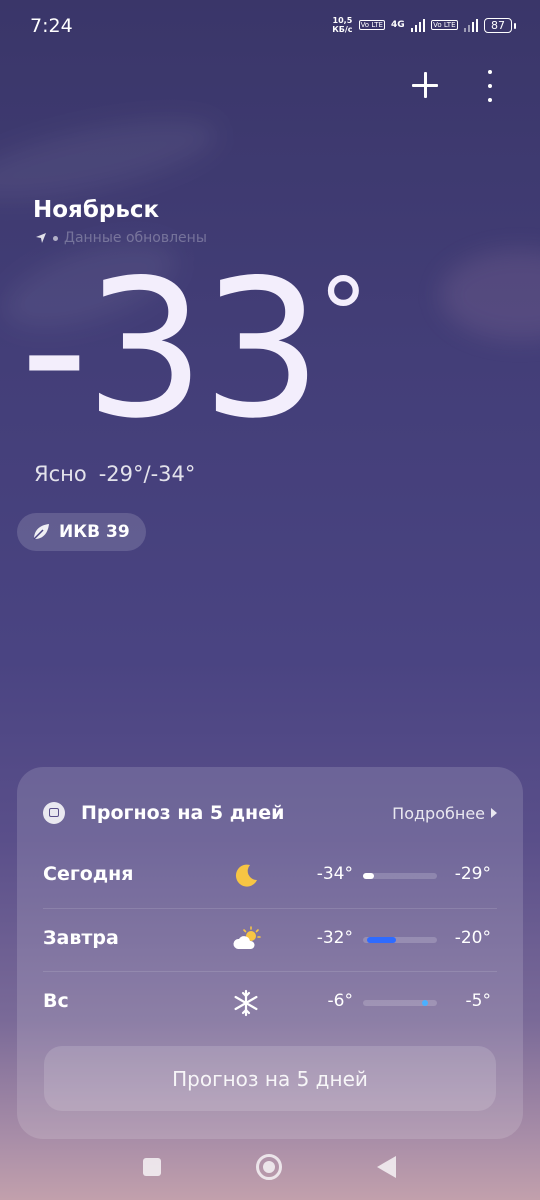  Describe the element at coordinates (444, 25) in the screenshot. I see `volte-icon-2: Vo LTE` at that location.